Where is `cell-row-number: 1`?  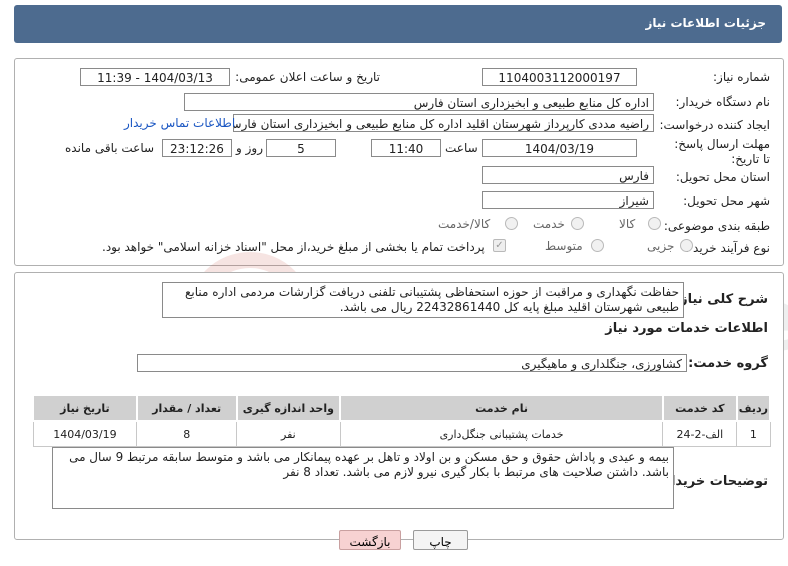
cell-row-number: 1 is located at coordinates (753, 433).